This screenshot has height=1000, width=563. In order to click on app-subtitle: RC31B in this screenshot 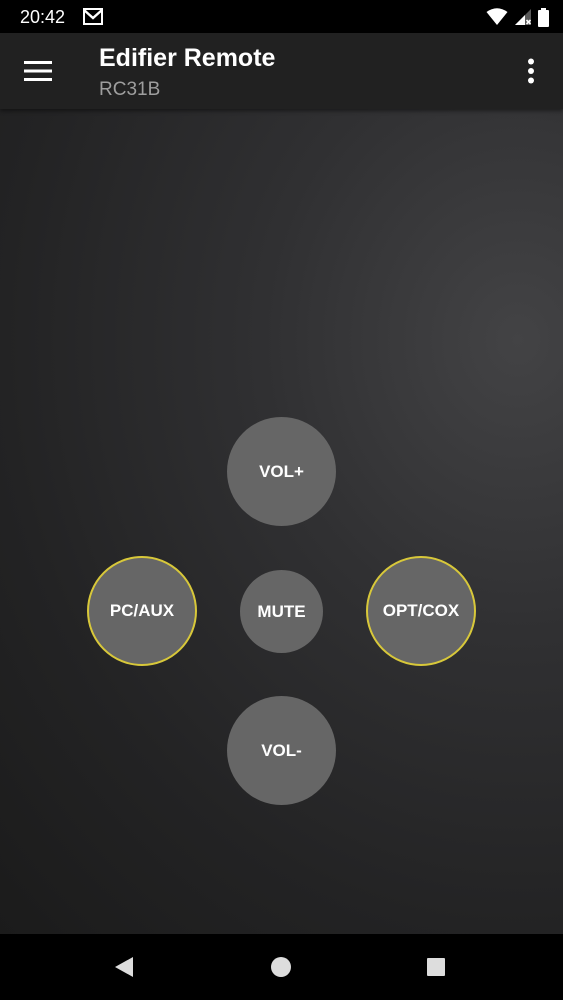, I will do `click(130, 89)`.